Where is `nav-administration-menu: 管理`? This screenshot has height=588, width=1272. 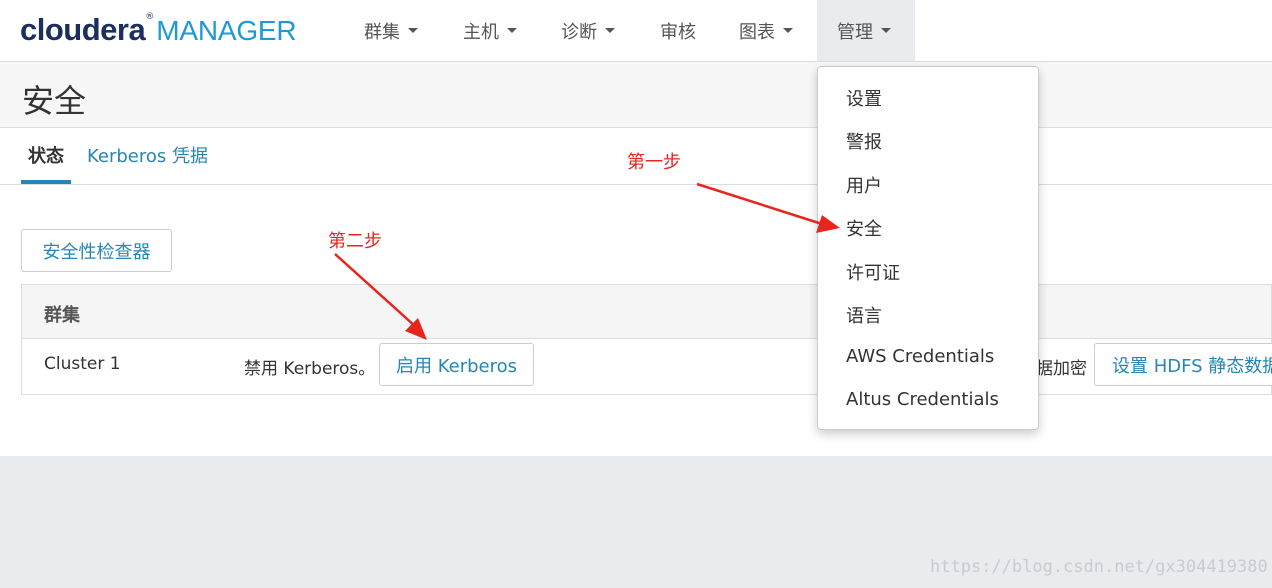 nav-administration-menu: 管理 is located at coordinates (866, 30).